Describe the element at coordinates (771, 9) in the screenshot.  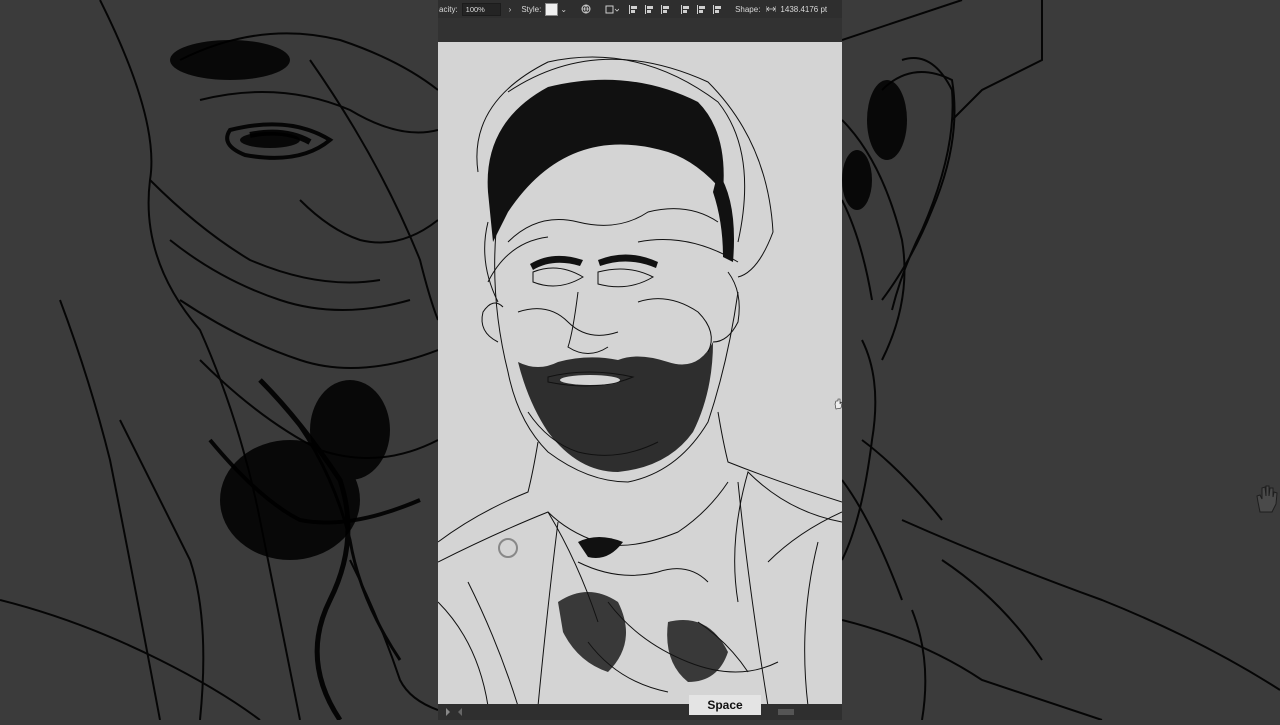
I see `width-arrows-icon` at that location.